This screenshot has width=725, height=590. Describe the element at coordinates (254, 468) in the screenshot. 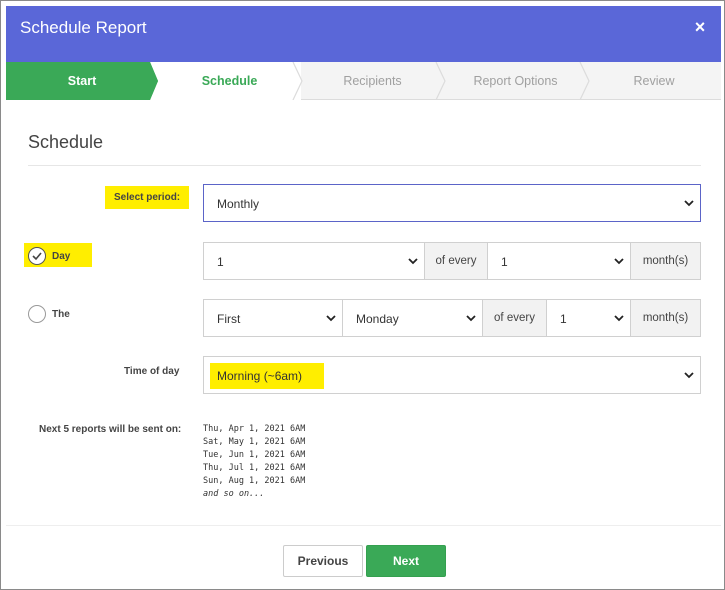

I see `list-item: Thu, Jul 1, 2021 6AM` at that location.